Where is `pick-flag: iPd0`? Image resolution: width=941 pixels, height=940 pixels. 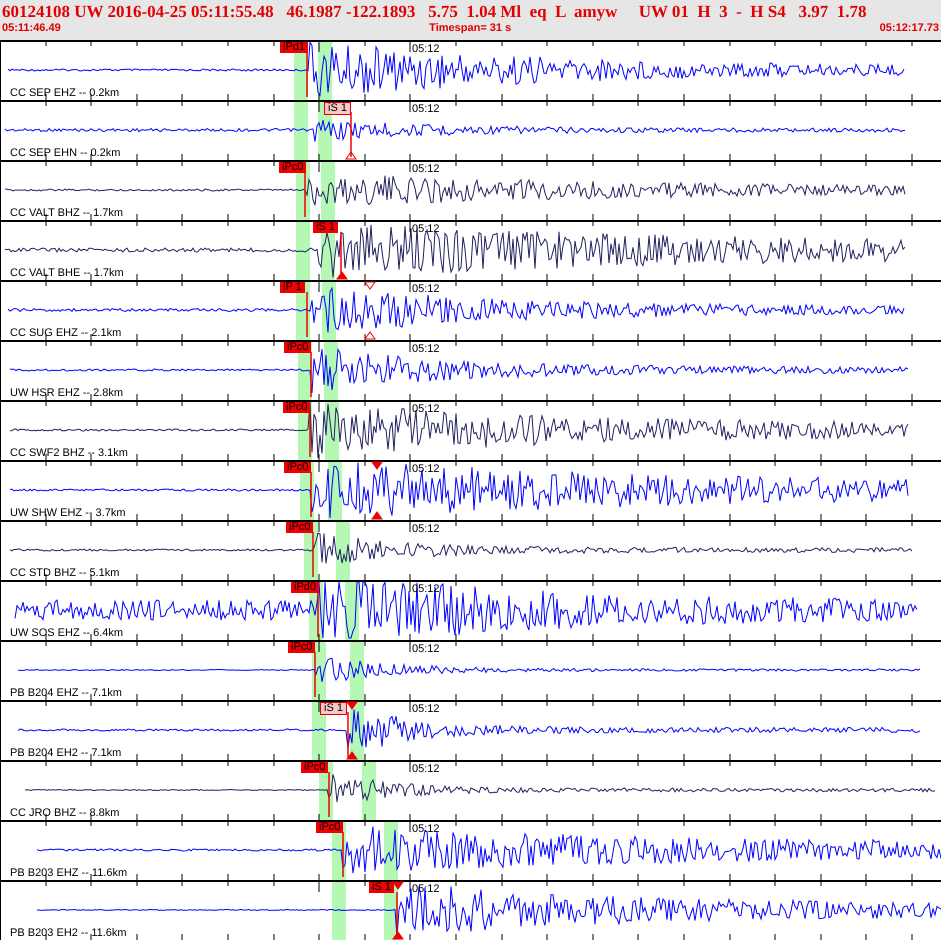 pick-flag: iPd0 is located at coordinates (305, 587).